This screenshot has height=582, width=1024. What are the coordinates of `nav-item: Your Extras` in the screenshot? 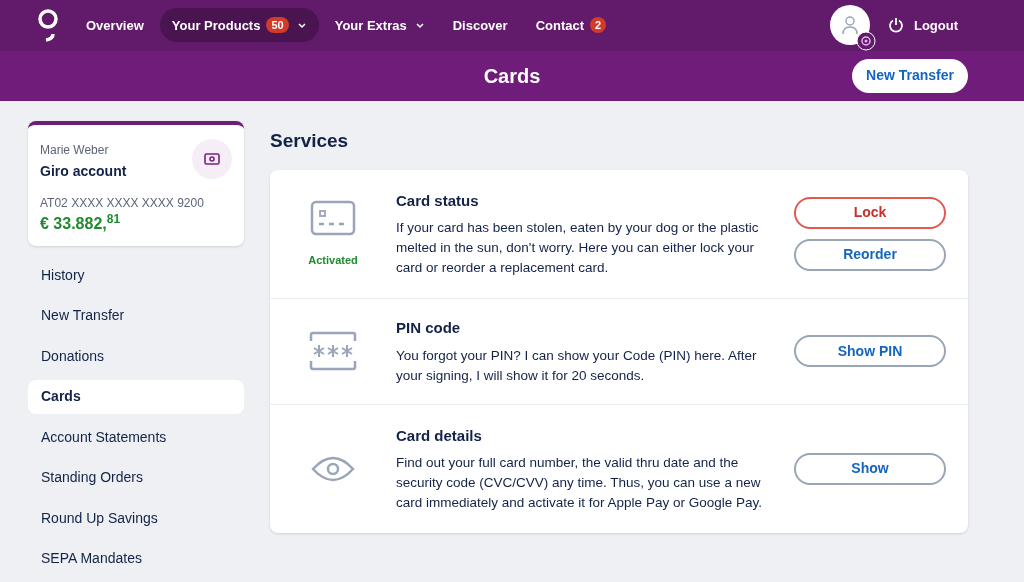 It's located at (379, 25).